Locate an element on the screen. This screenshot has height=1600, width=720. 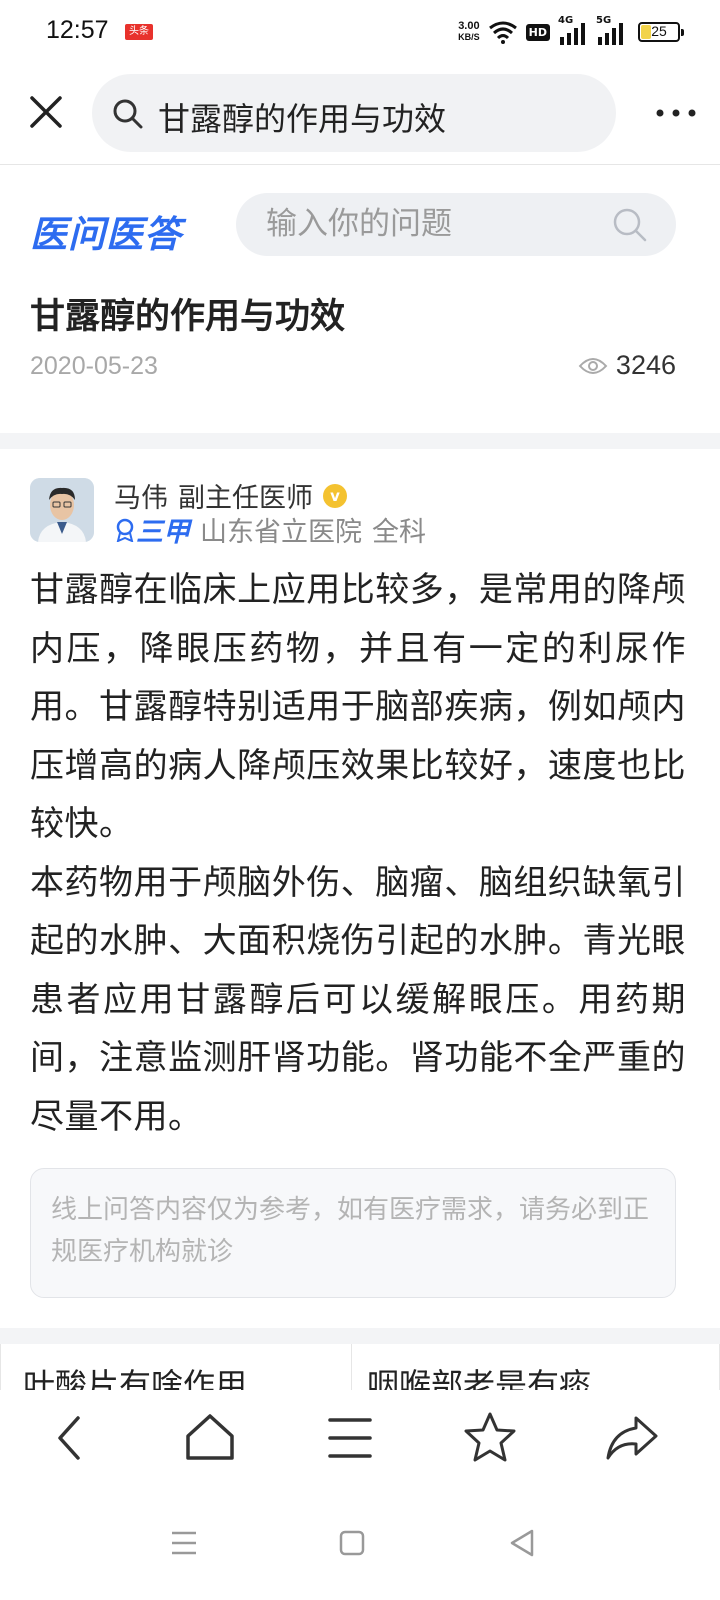
department: 全科 is located at coordinates (399, 532).